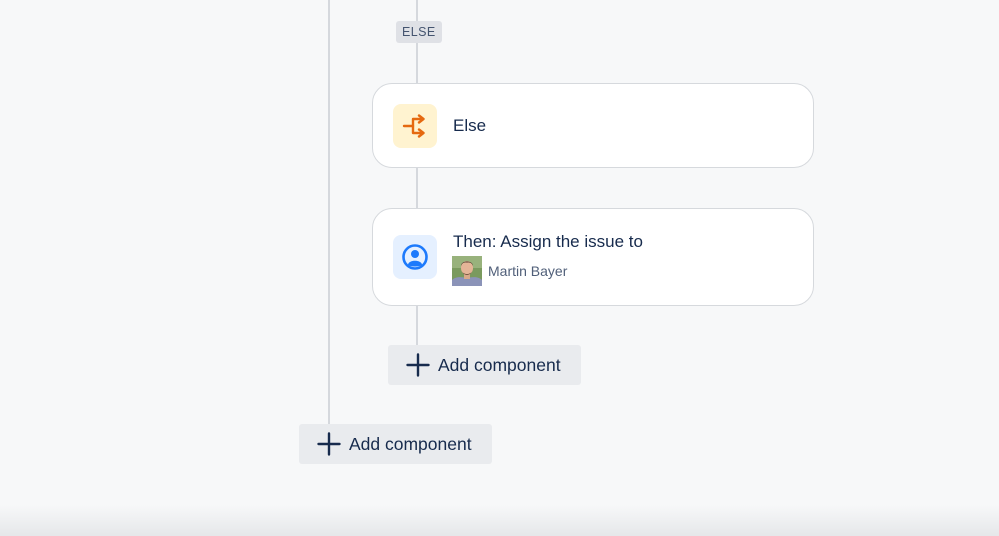 The height and width of the screenshot is (536, 999). What do you see at coordinates (499, 520) in the screenshot?
I see `footer-shadow` at bounding box center [499, 520].